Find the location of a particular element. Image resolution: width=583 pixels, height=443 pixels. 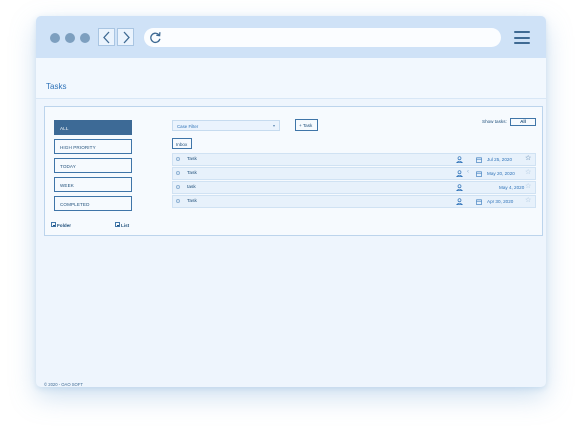

task-row: Task Apr 30, 2020 ☆ is located at coordinates (354, 201).